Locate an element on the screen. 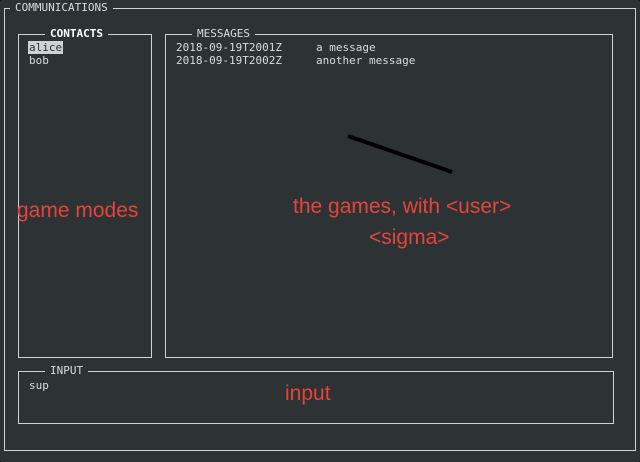 This screenshot has height=462, width=640. annotation-stroke is located at coordinates (400, 154).